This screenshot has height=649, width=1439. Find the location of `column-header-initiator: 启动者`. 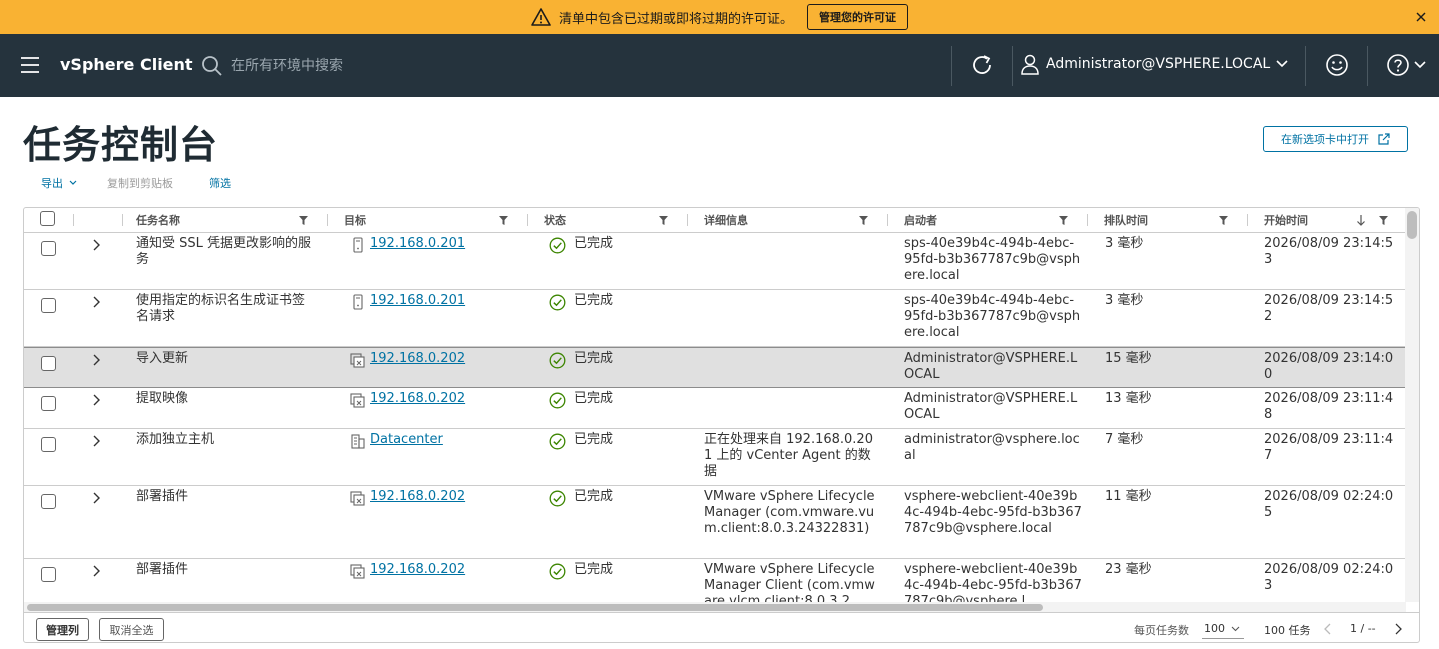

column-header-initiator: 启动者 is located at coordinates (916, 220).